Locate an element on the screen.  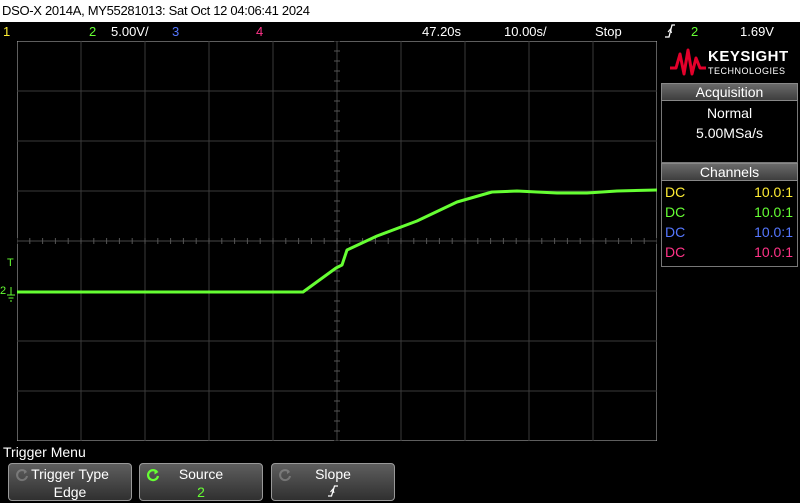
softkey-slope-label: Slope is located at coordinates (333, 474).